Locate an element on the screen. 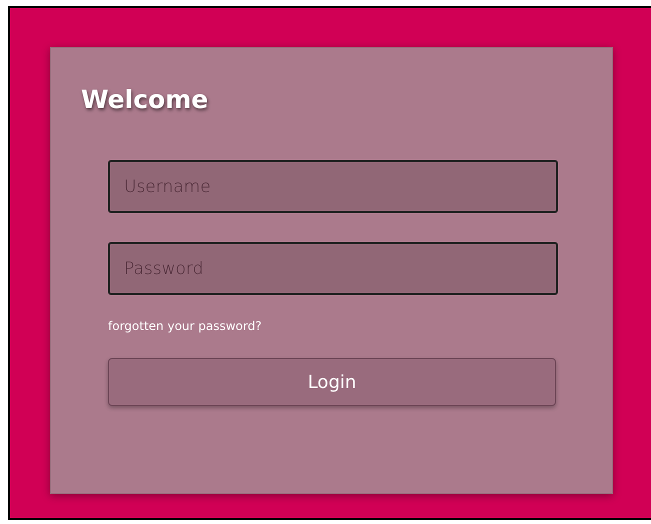  input-field: Password is located at coordinates (333, 268).